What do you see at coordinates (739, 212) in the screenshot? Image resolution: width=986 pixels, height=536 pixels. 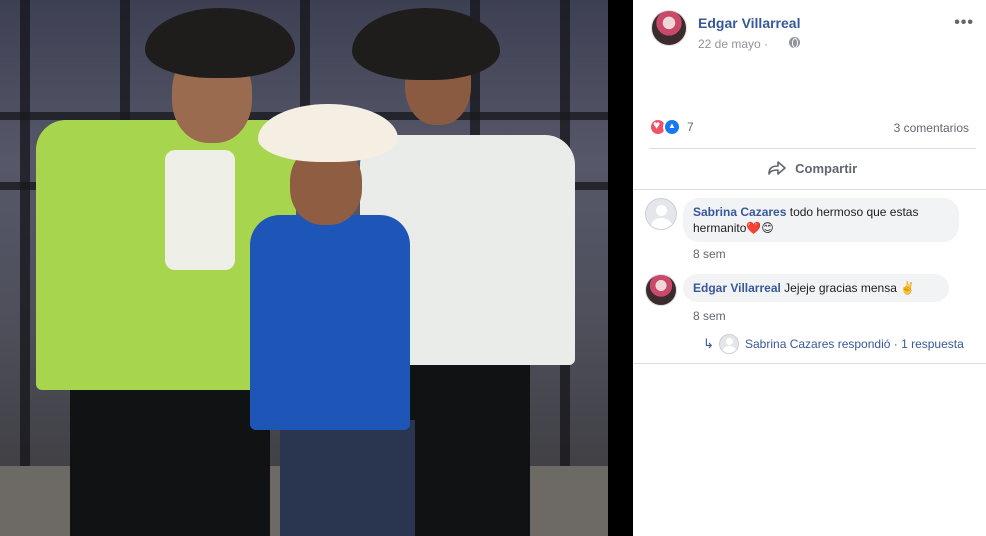 I see `comment-author-link: Sabrina Cazares` at bounding box center [739, 212].